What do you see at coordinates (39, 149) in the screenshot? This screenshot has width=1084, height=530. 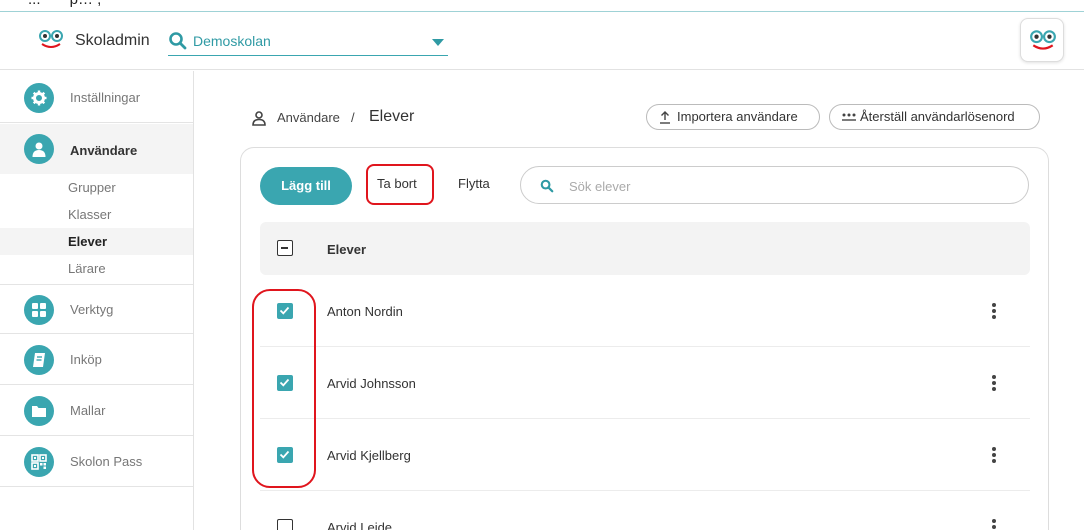 I see `user-icon` at bounding box center [39, 149].